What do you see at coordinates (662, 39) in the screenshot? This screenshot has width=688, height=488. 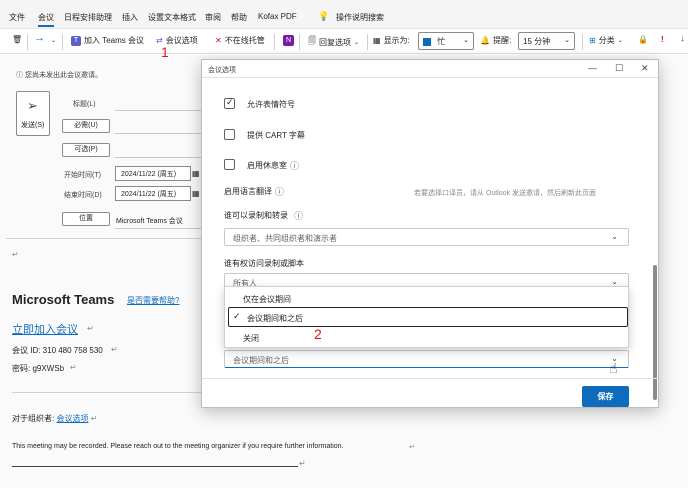 I see `high-importance-icon: !` at bounding box center [662, 39].